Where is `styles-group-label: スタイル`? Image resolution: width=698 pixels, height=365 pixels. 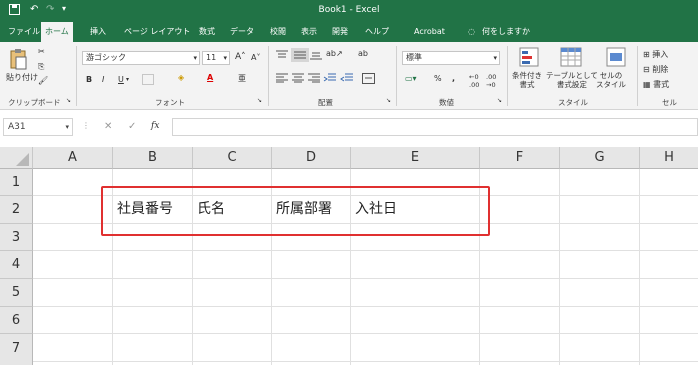
styles-group-label: スタイル is located at coordinates (573, 102).